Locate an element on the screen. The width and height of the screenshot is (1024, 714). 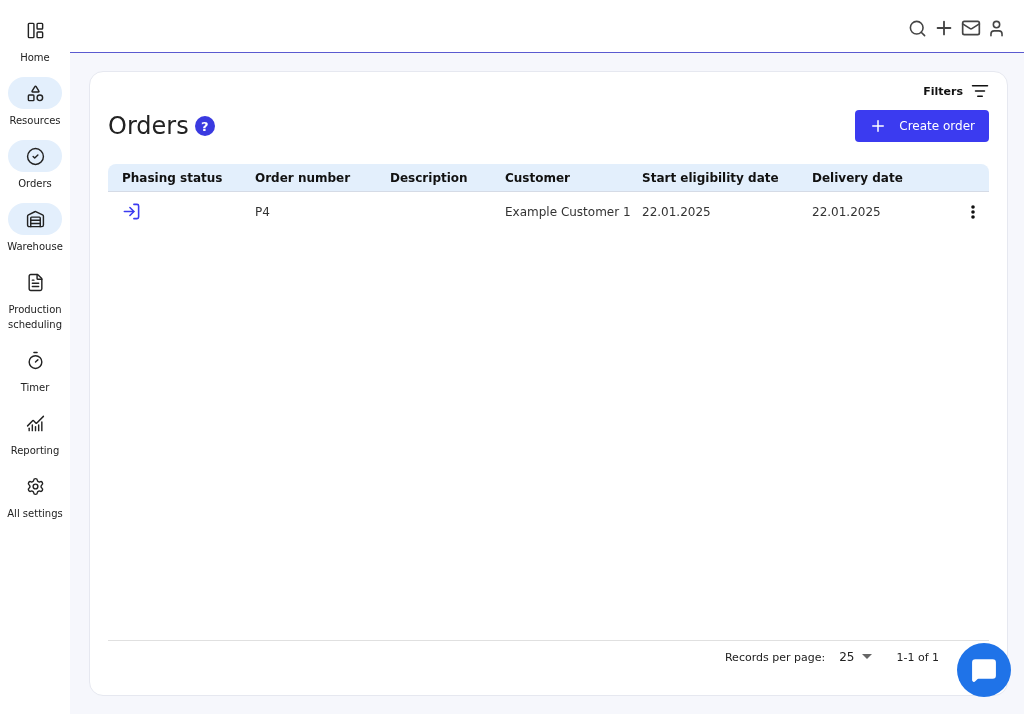
user-icon is located at coordinates (996, 28).